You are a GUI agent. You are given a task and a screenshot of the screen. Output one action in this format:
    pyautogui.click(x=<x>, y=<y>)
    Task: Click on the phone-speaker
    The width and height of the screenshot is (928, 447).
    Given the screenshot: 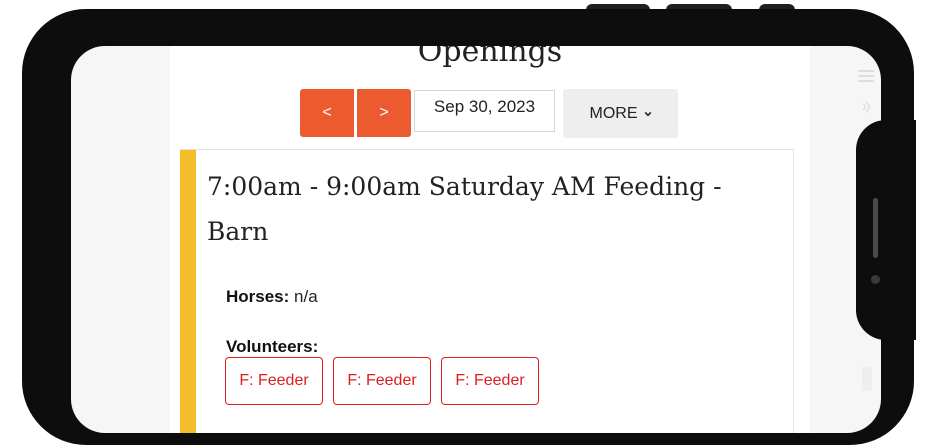 What is the action you would take?
    pyautogui.click(x=875, y=228)
    